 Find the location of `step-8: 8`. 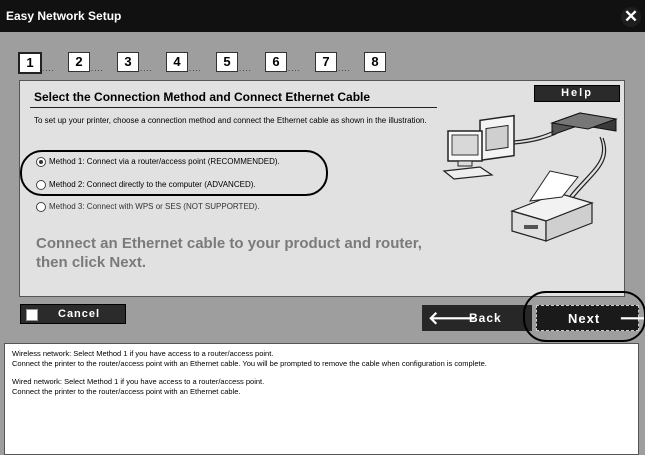

step-8: 8 is located at coordinates (375, 62).